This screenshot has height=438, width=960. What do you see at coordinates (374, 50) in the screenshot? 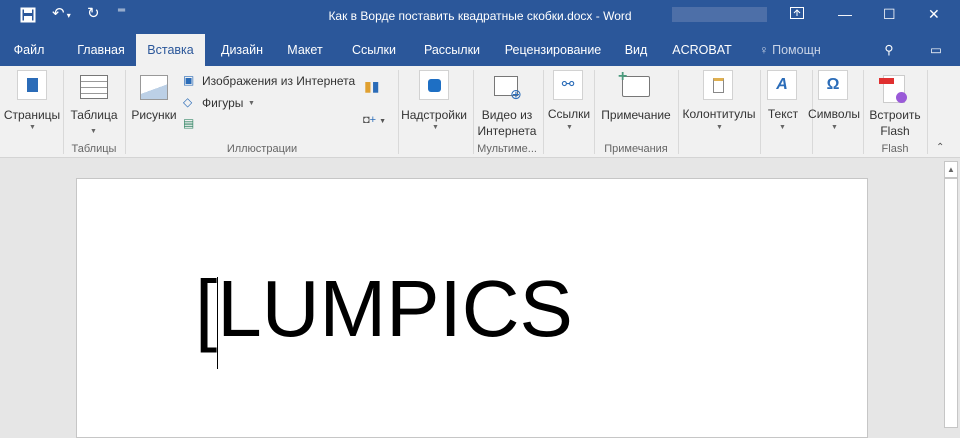
I see `tab-references: Ссылки` at bounding box center [374, 50].